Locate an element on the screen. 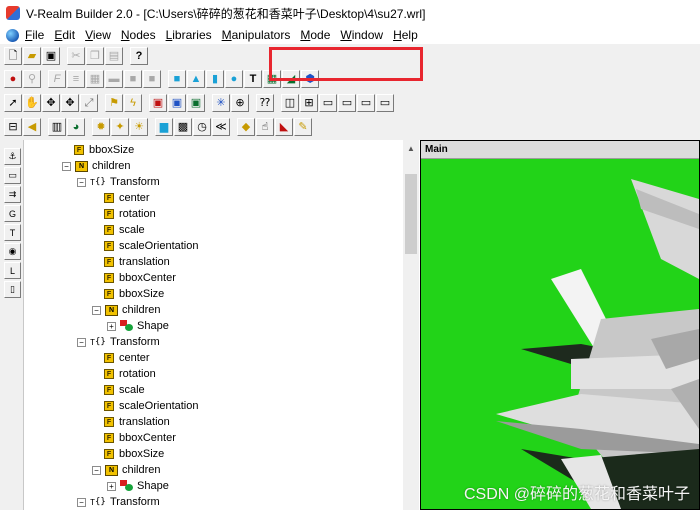  help-icon: ? is located at coordinates (139, 56).